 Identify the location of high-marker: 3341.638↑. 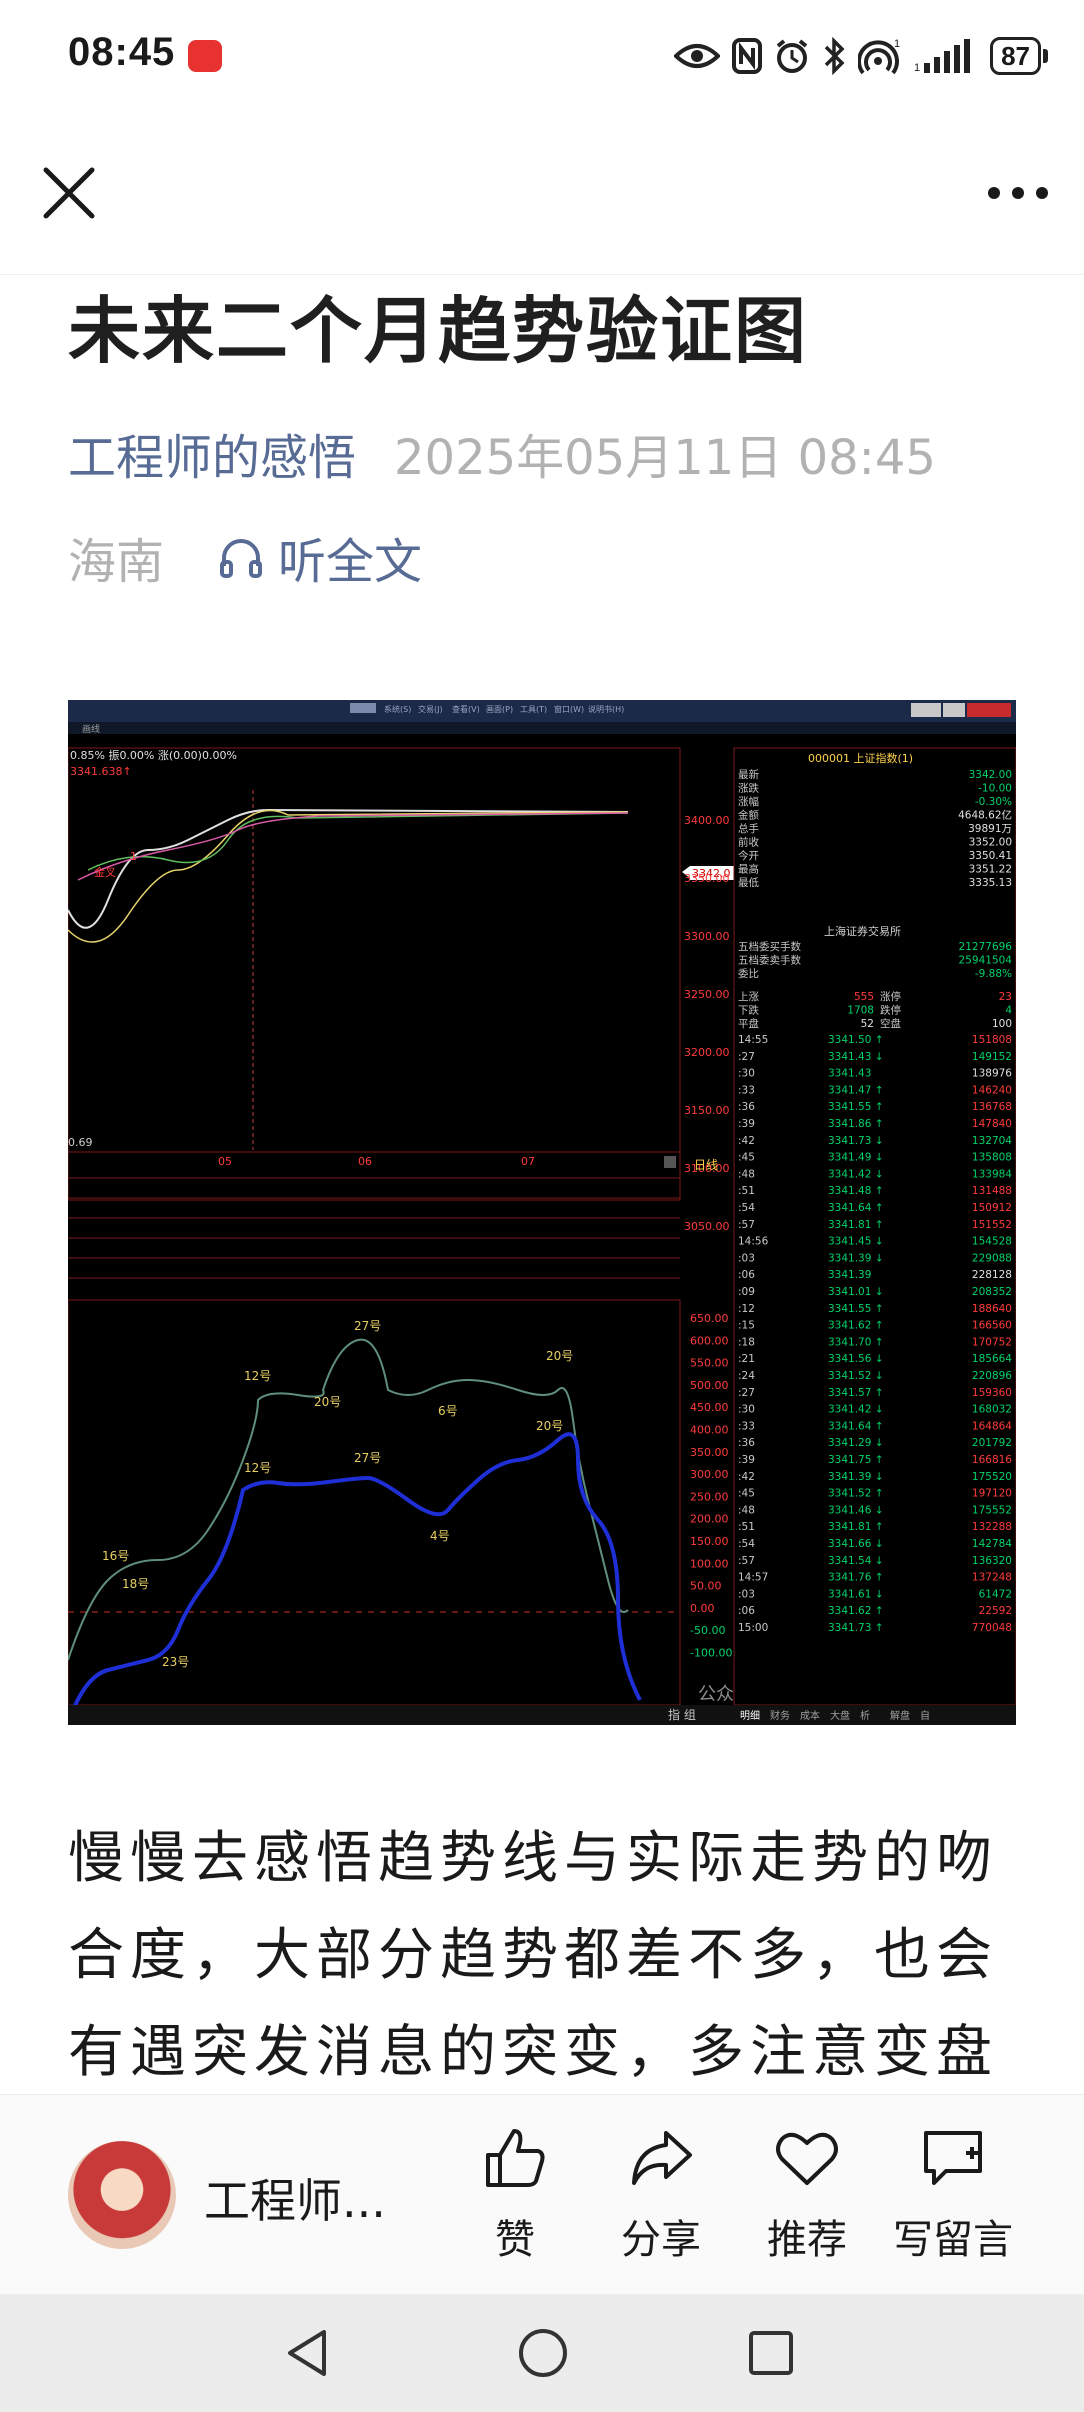
(101, 771).